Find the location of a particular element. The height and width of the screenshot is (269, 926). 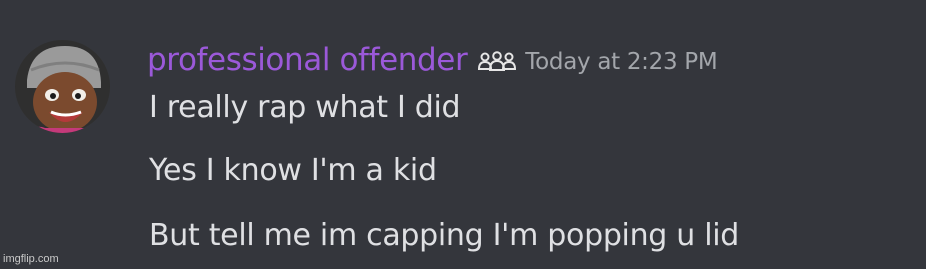

message-line: Yes I know I'm a kid is located at coordinates (293, 170).